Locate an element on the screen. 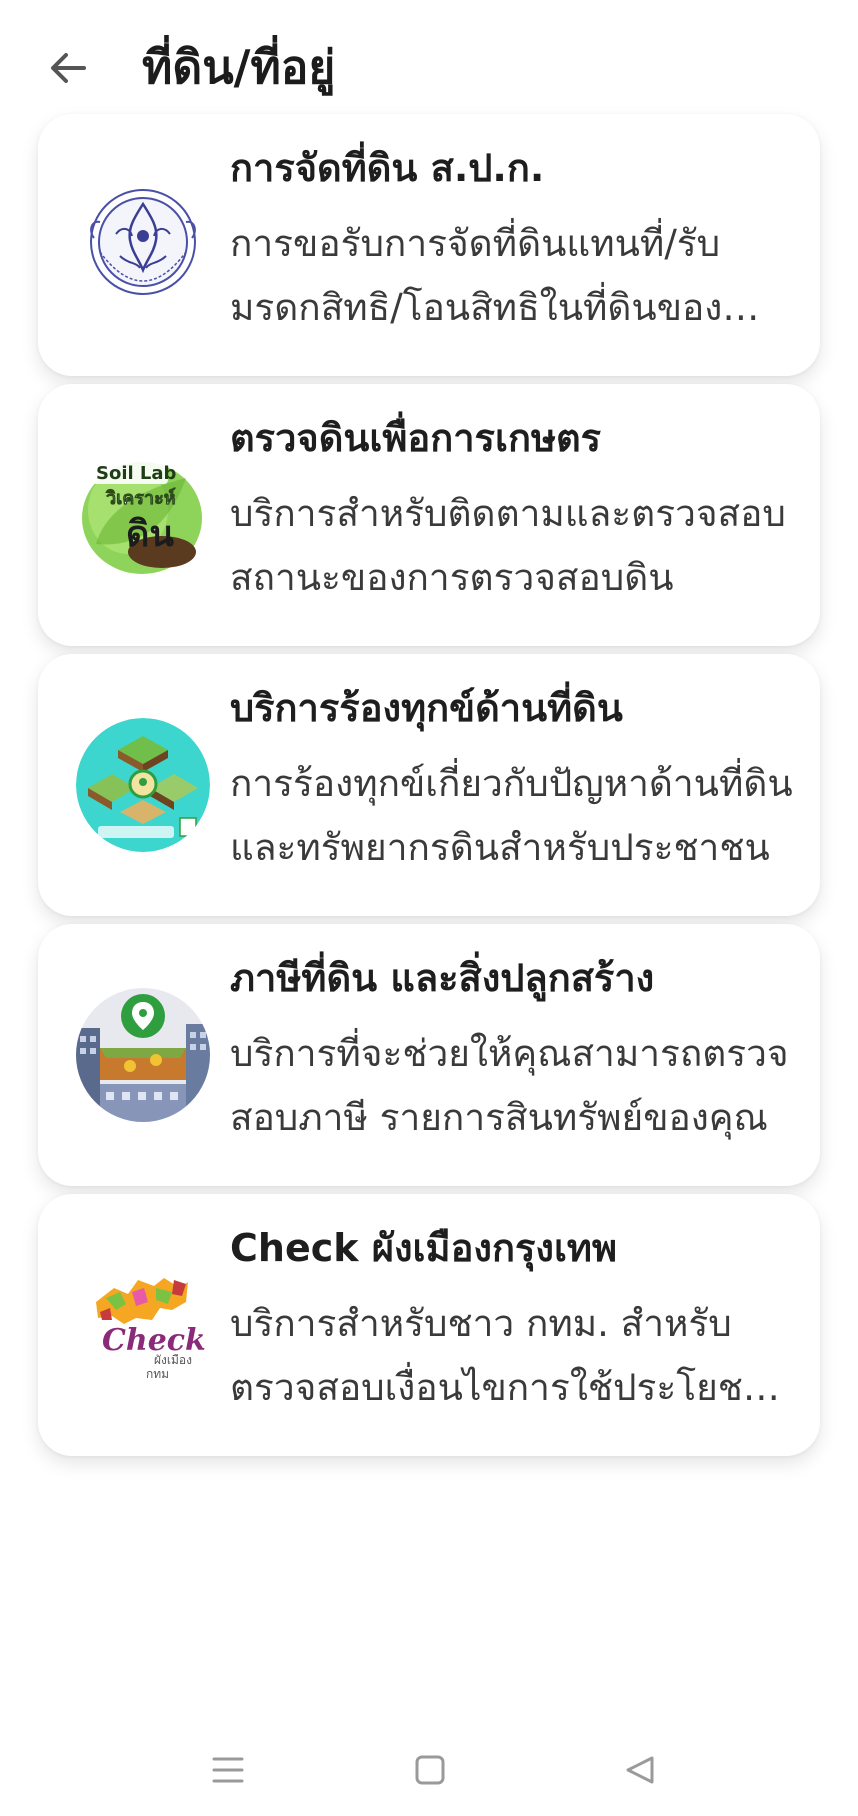 This screenshot has height=1816, width=858. back-button is located at coordinates (68, 68).